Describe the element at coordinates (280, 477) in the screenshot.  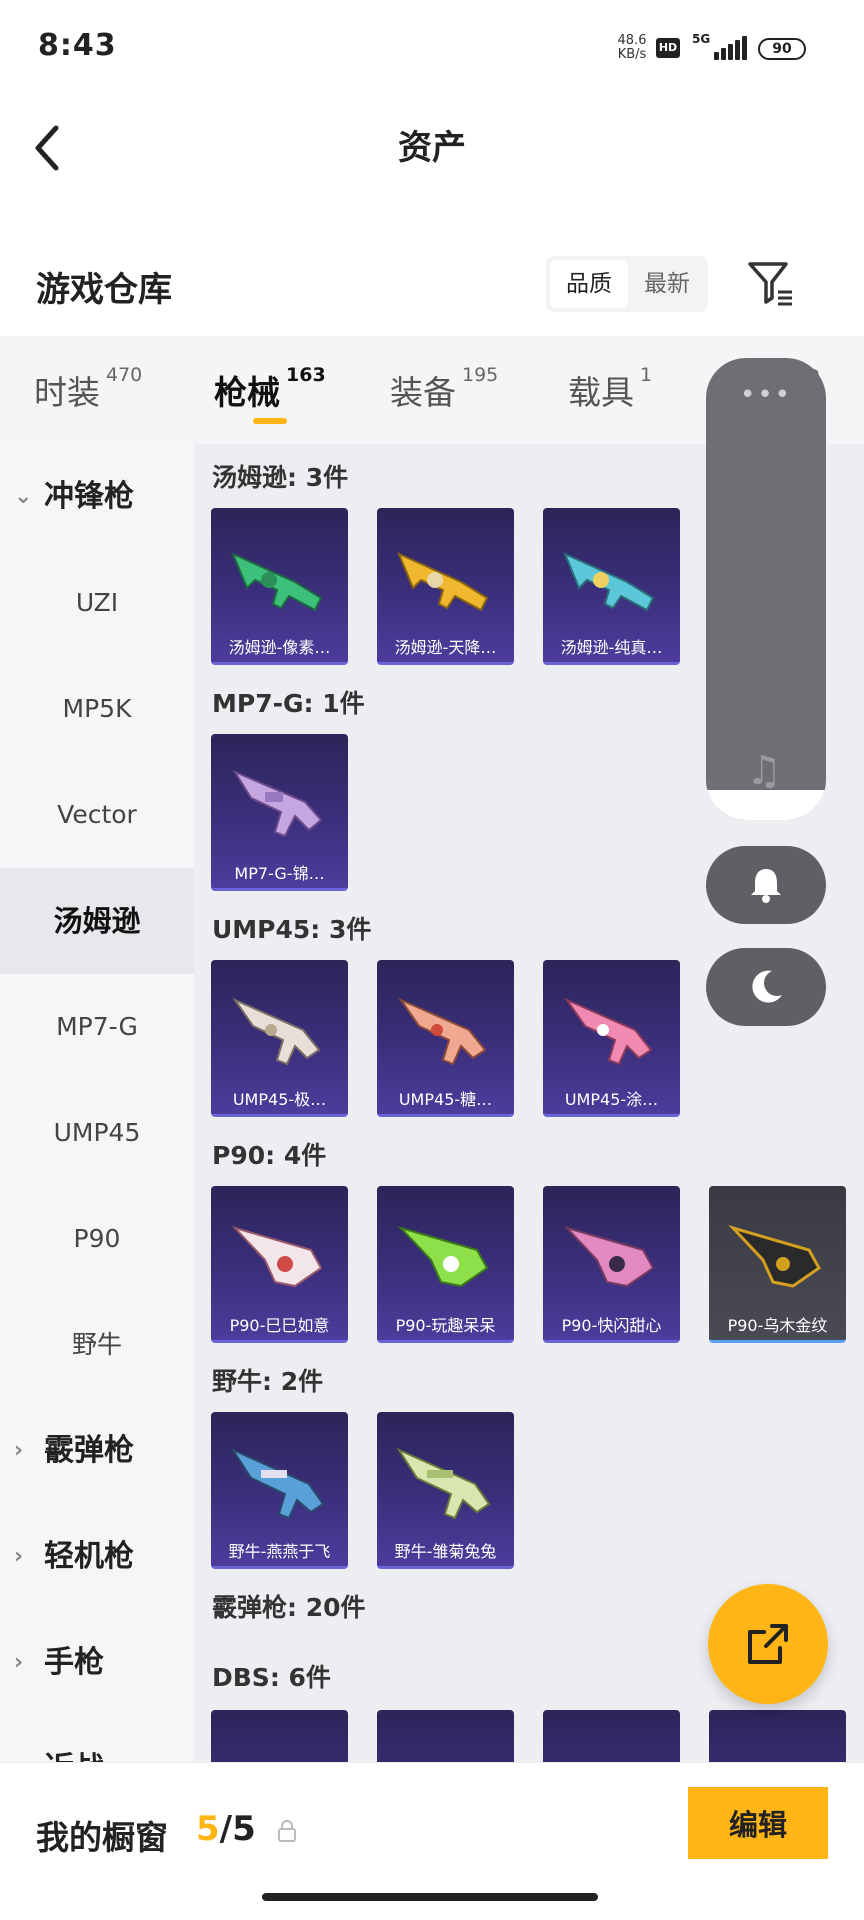
I see `section-title: 汤姆逊: 3件` at that location.